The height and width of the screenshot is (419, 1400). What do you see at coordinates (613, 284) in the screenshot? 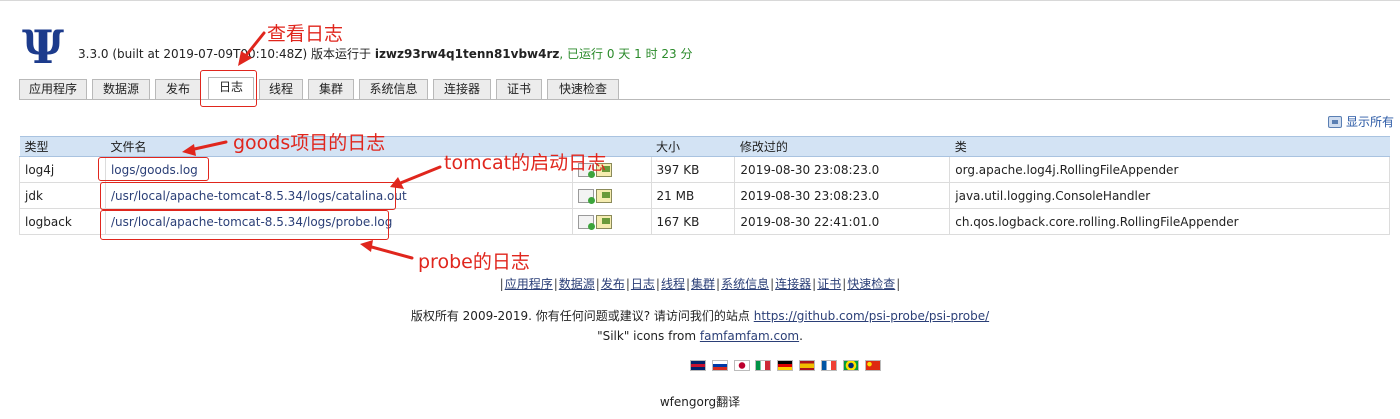
I see `footer-link-deployment: 发布` at bounding box center [613, 284].